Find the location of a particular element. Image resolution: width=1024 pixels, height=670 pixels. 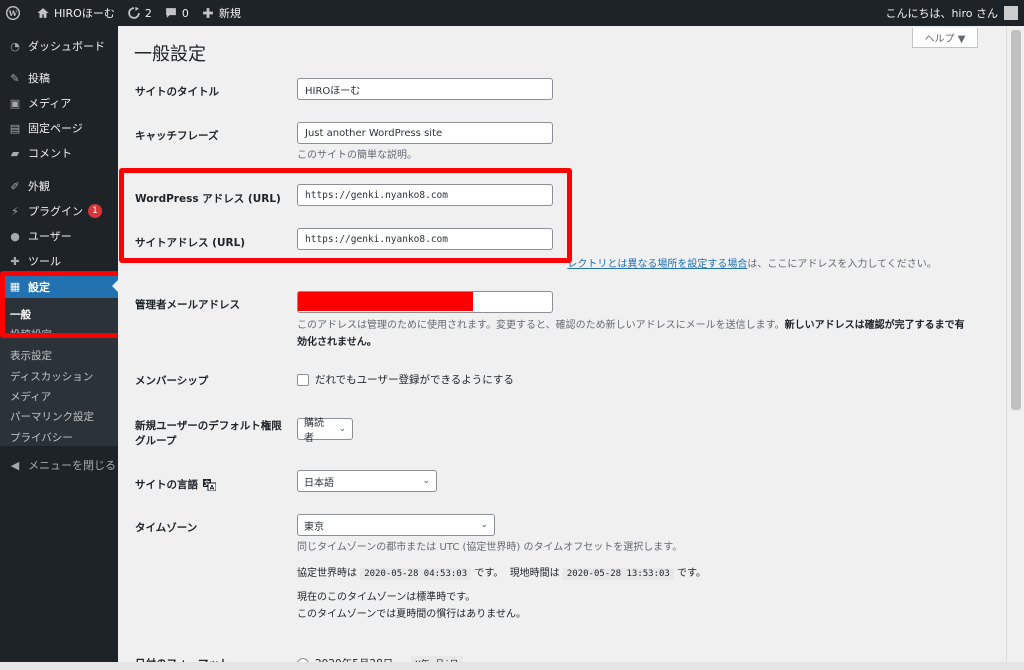

timezone-value: 東京 is located at coordinates (314, 527).